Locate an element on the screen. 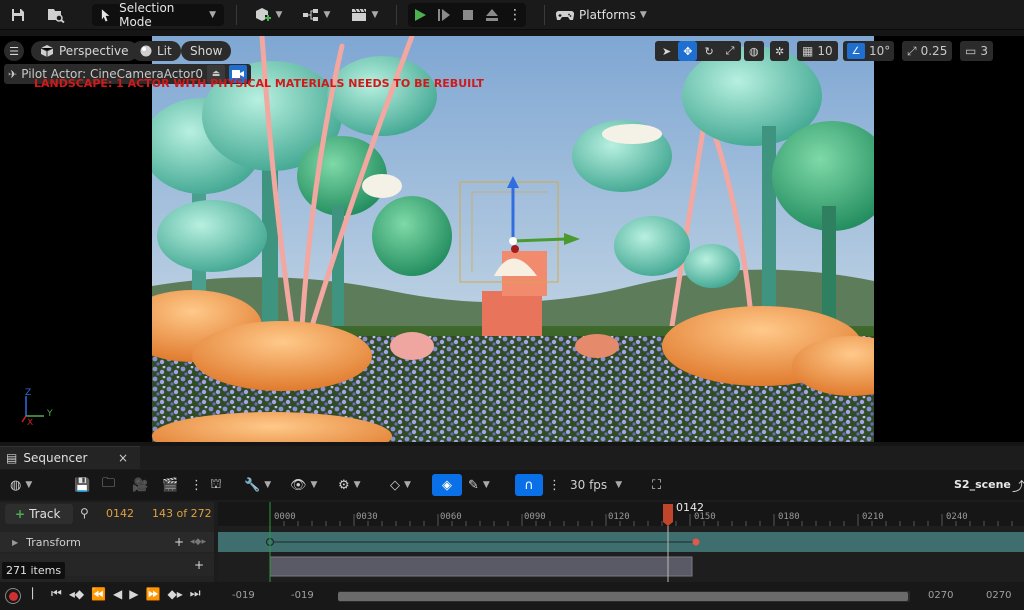 This screenshot has height=610, width=1024. clapperboard-icon: 🎬 is located at coordinates (170, 485).